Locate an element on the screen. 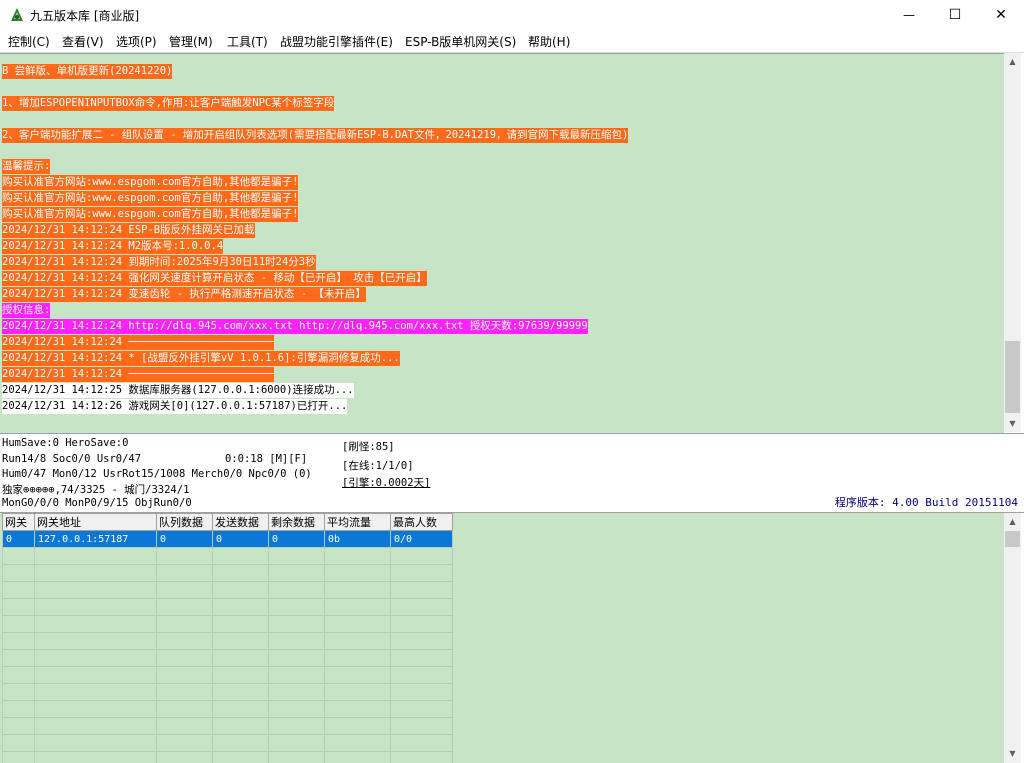 The width and height of the screenshot is (1024, 763). window-title: 九五版本库 [商业版] is located at coordinates (85, 16).